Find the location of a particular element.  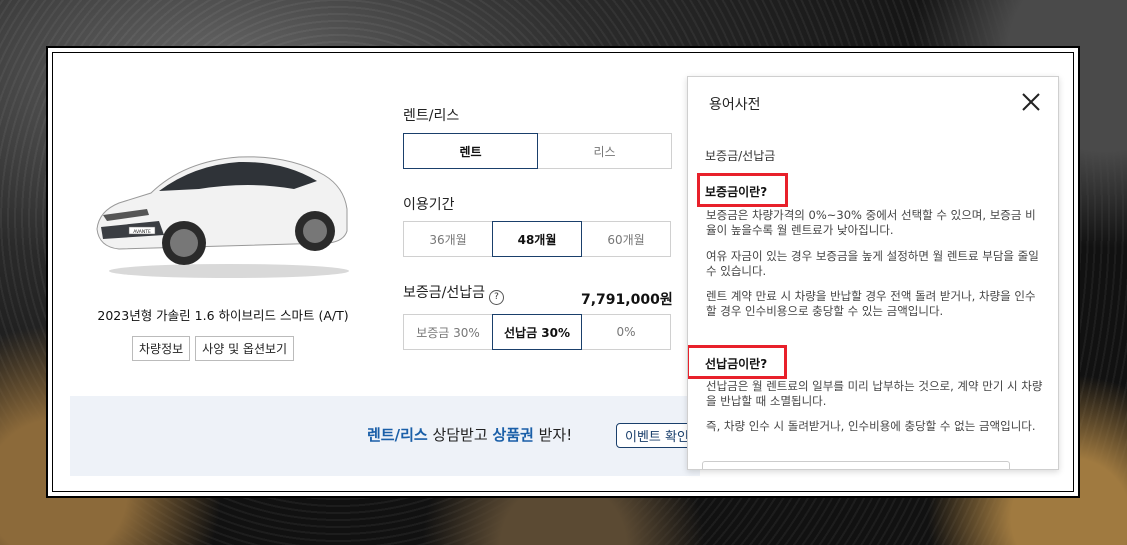

car-action-buttons: 차량정보 사양 및 옵션보기 is located at coordinates (213, 348).